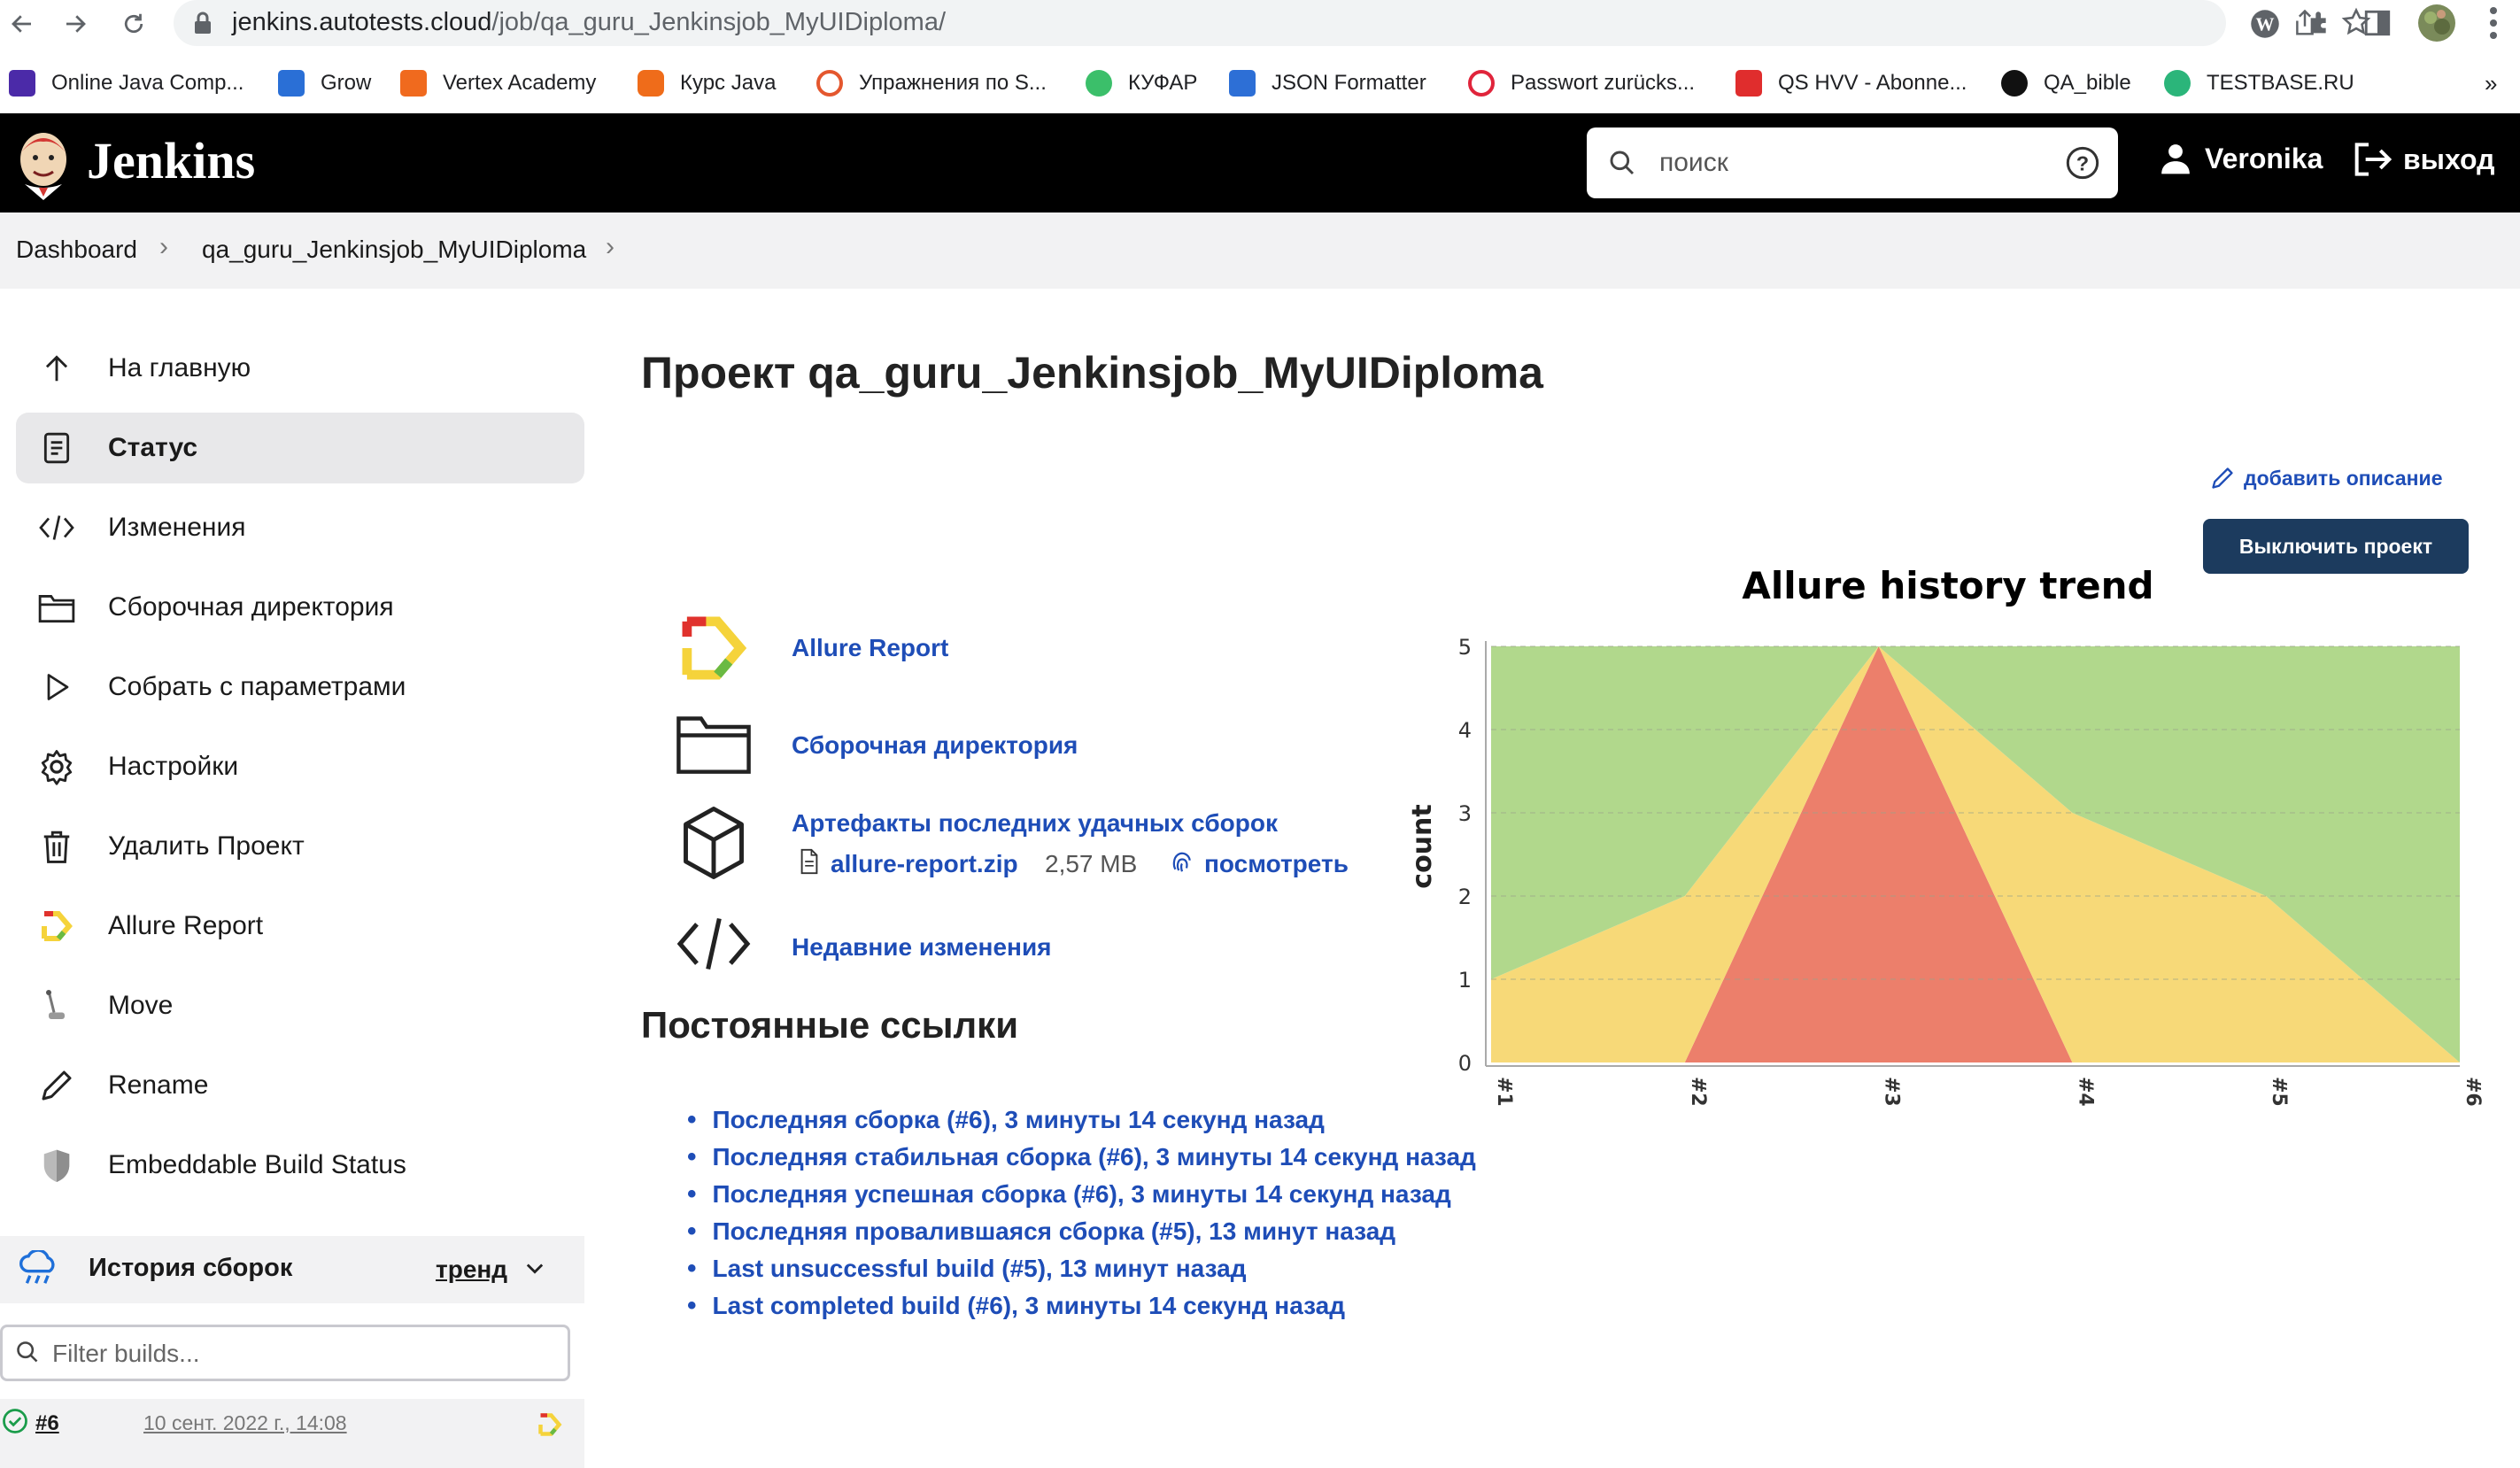 The image size is (2520, 1468). Describe the element at coordinates (300, 1085) in the screenshot. I see `sidebar-item-rename: Rename` at that location.